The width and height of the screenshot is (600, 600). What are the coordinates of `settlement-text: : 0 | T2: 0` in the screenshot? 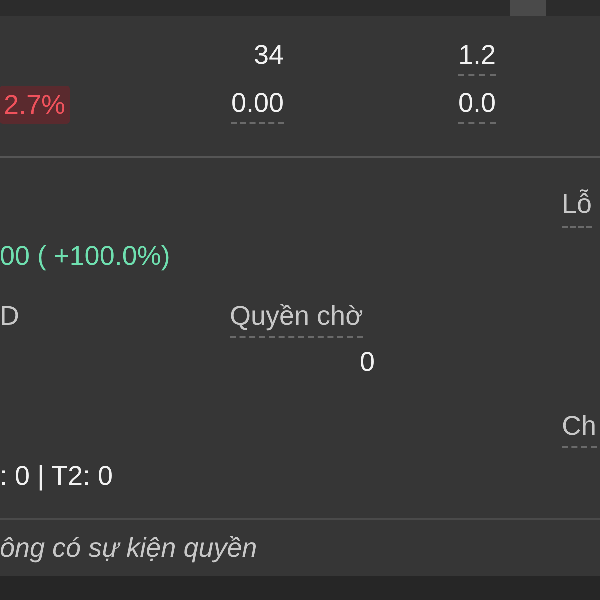 It's located at (57, 476).